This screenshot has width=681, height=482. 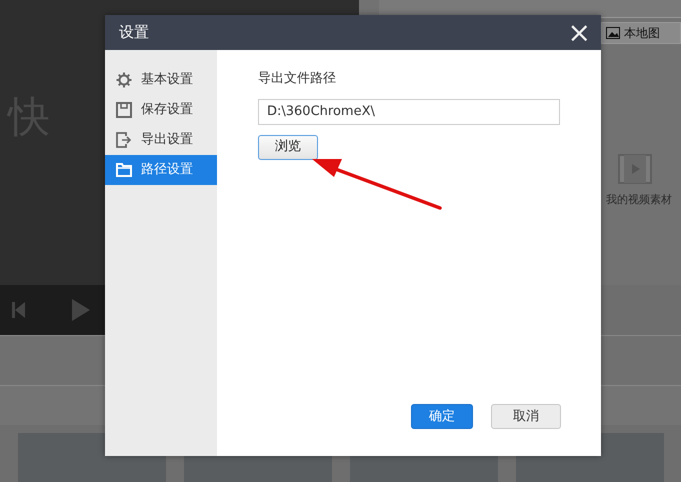 What do you see at coordinates (613, 33) in the screenshot?
I see `image-icon` at bounding box center [613, 33].